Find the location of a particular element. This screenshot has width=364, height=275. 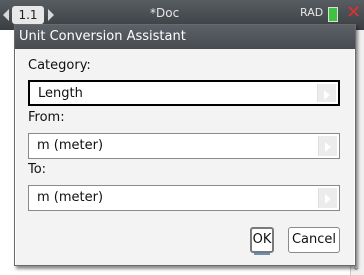

category-select: Length is located at coordinates (184, 93).